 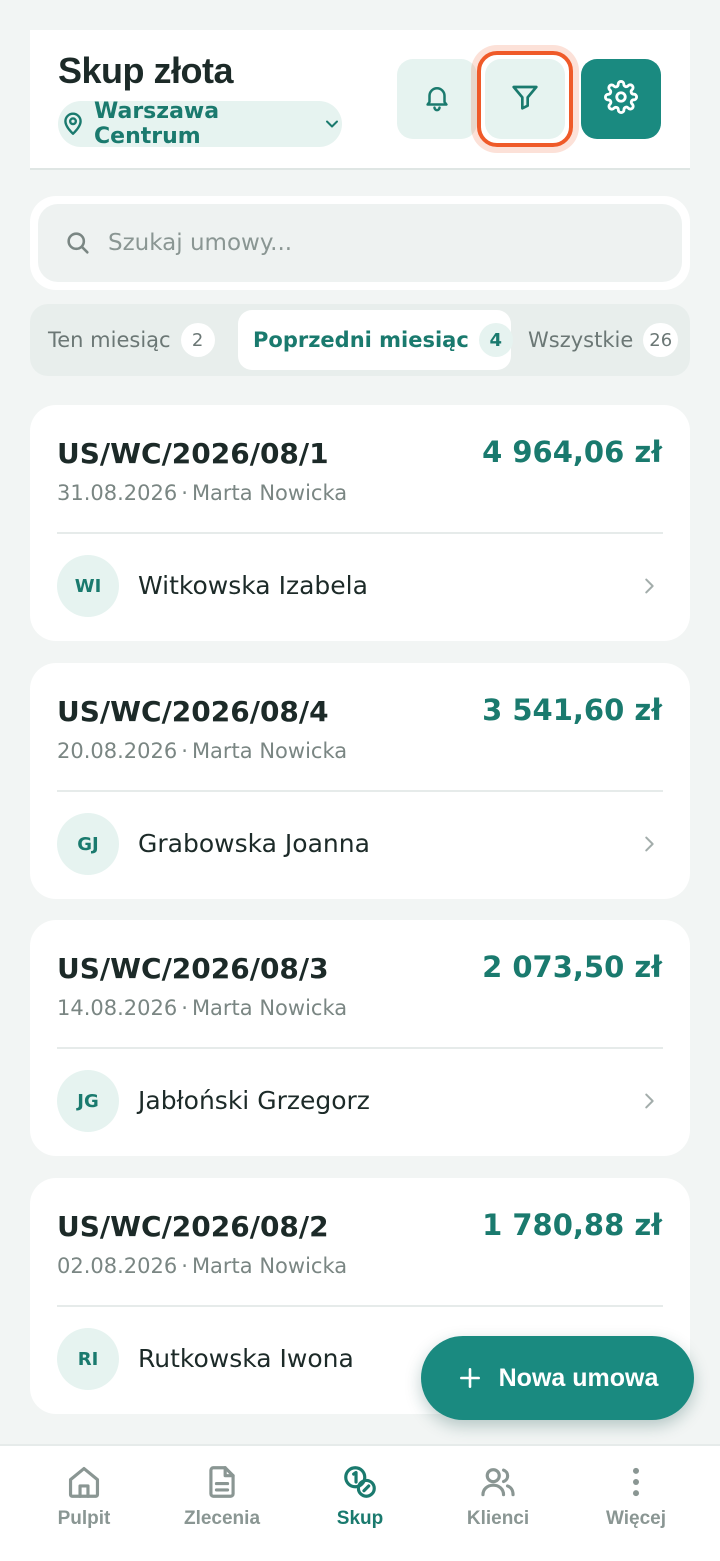 I want to click on search-icon, so click(x=78, y=243).